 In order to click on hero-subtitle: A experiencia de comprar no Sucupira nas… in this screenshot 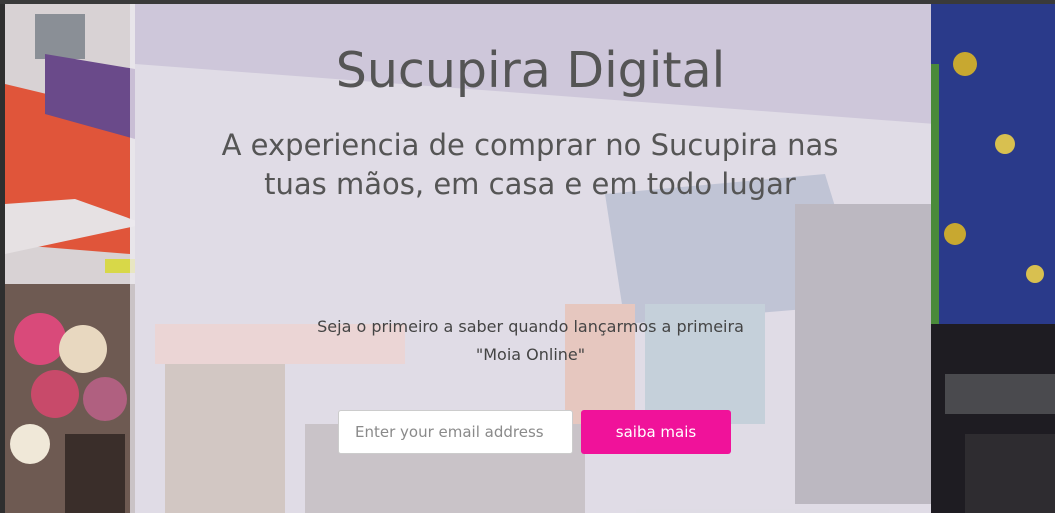, I will do `click(530, 164)`.